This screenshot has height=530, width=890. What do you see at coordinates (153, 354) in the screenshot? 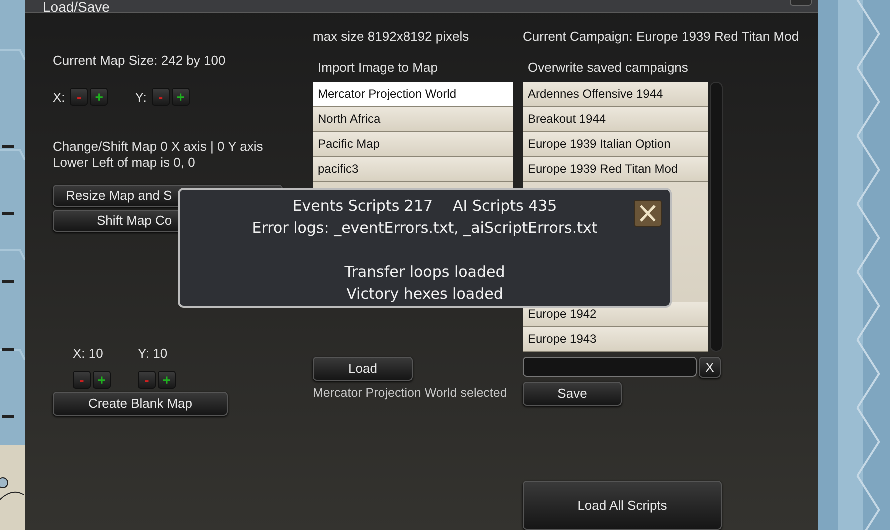
I see `size-label: Y: 10` at bounding box center [153, 354].